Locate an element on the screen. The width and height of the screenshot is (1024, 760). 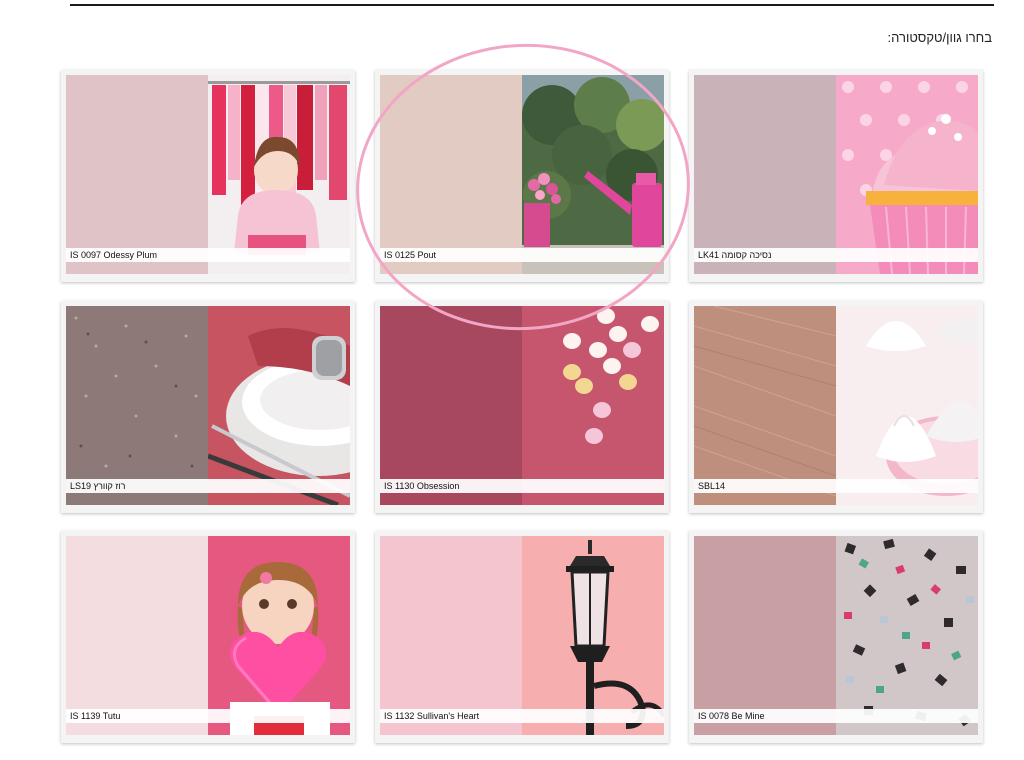
confetti-image is located at coordinates (907, 635).